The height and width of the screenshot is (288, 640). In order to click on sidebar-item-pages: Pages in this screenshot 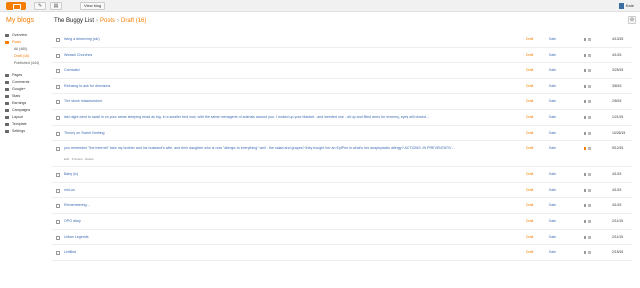, I will do `click(25, 75)`.